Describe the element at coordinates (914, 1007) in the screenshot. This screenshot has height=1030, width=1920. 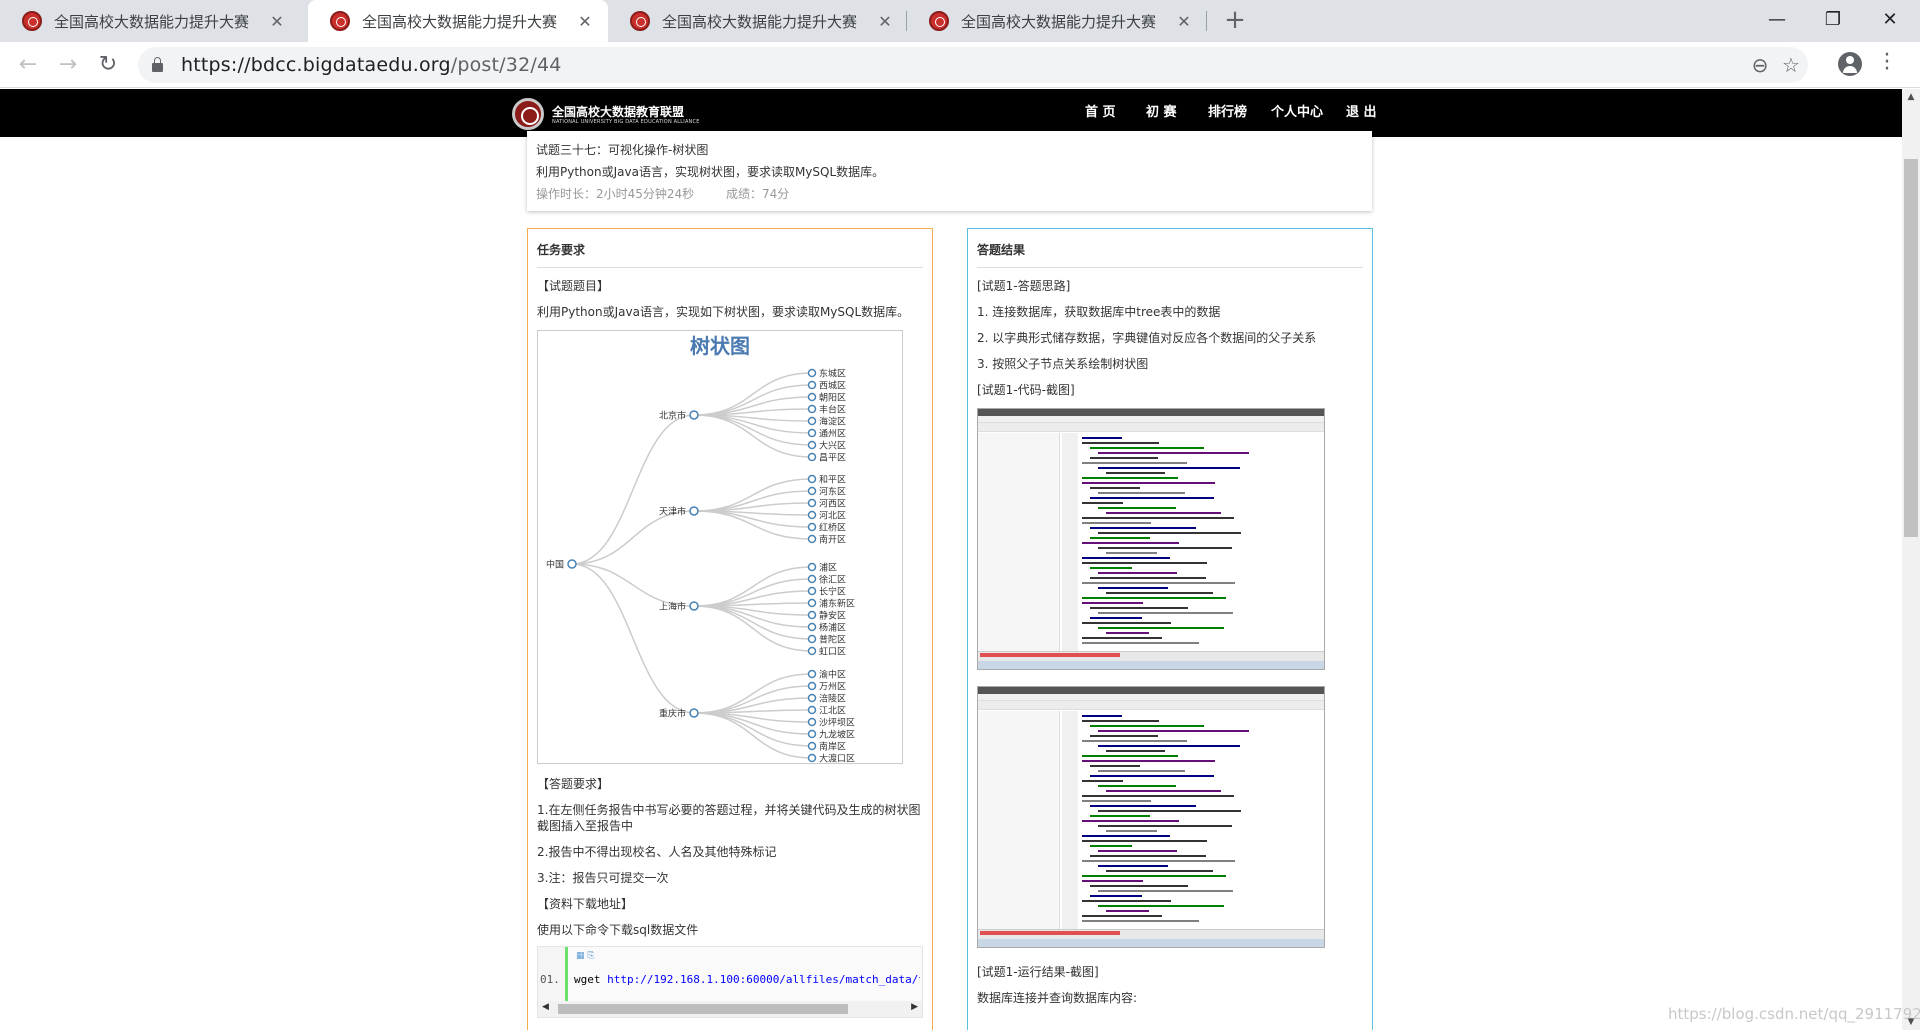
I see `scroll-right-icon: ▶` at that location.